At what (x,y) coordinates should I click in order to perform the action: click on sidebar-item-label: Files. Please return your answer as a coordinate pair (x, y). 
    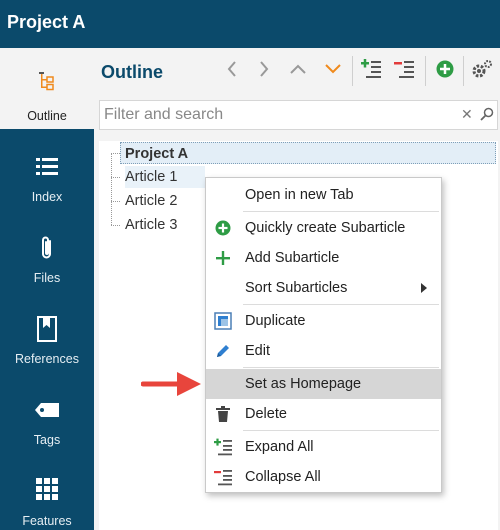
    Looking at the image, I should click on (47, 278).